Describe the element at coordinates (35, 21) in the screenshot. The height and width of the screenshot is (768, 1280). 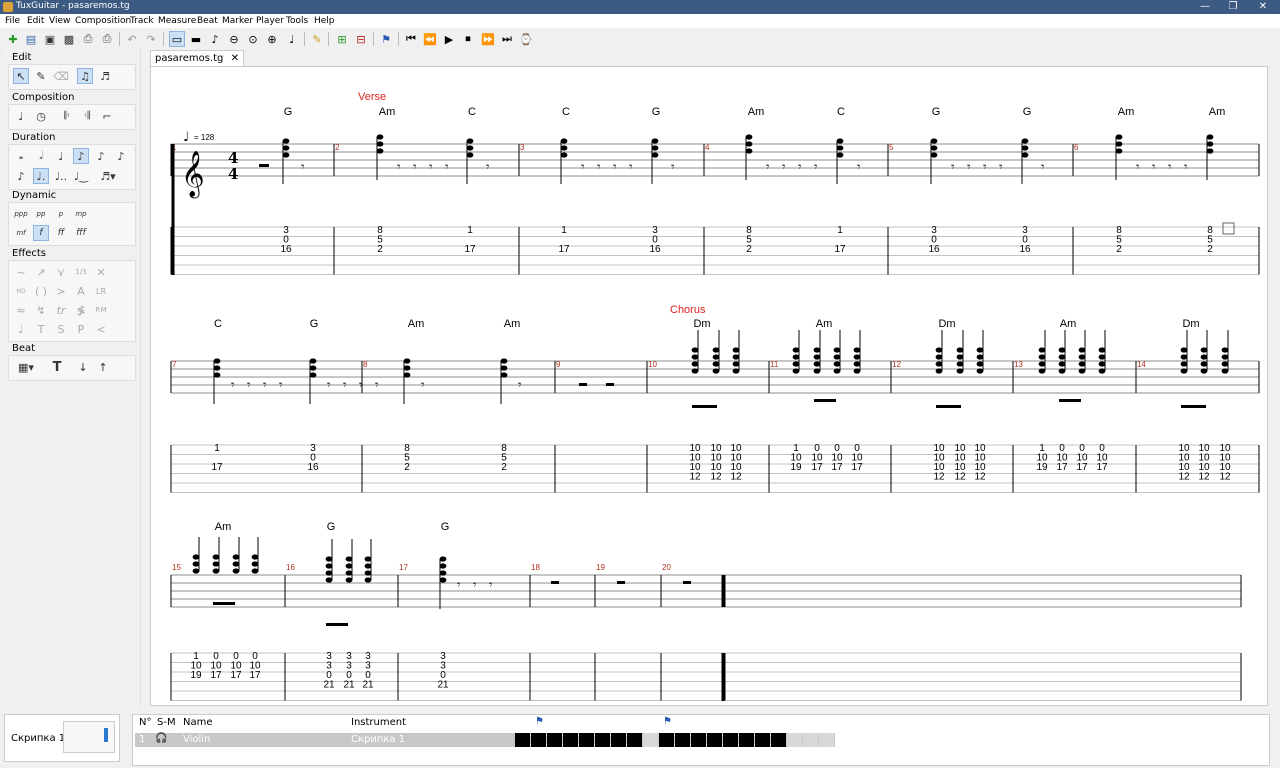
I see `menu-edit: Edit` at that location.